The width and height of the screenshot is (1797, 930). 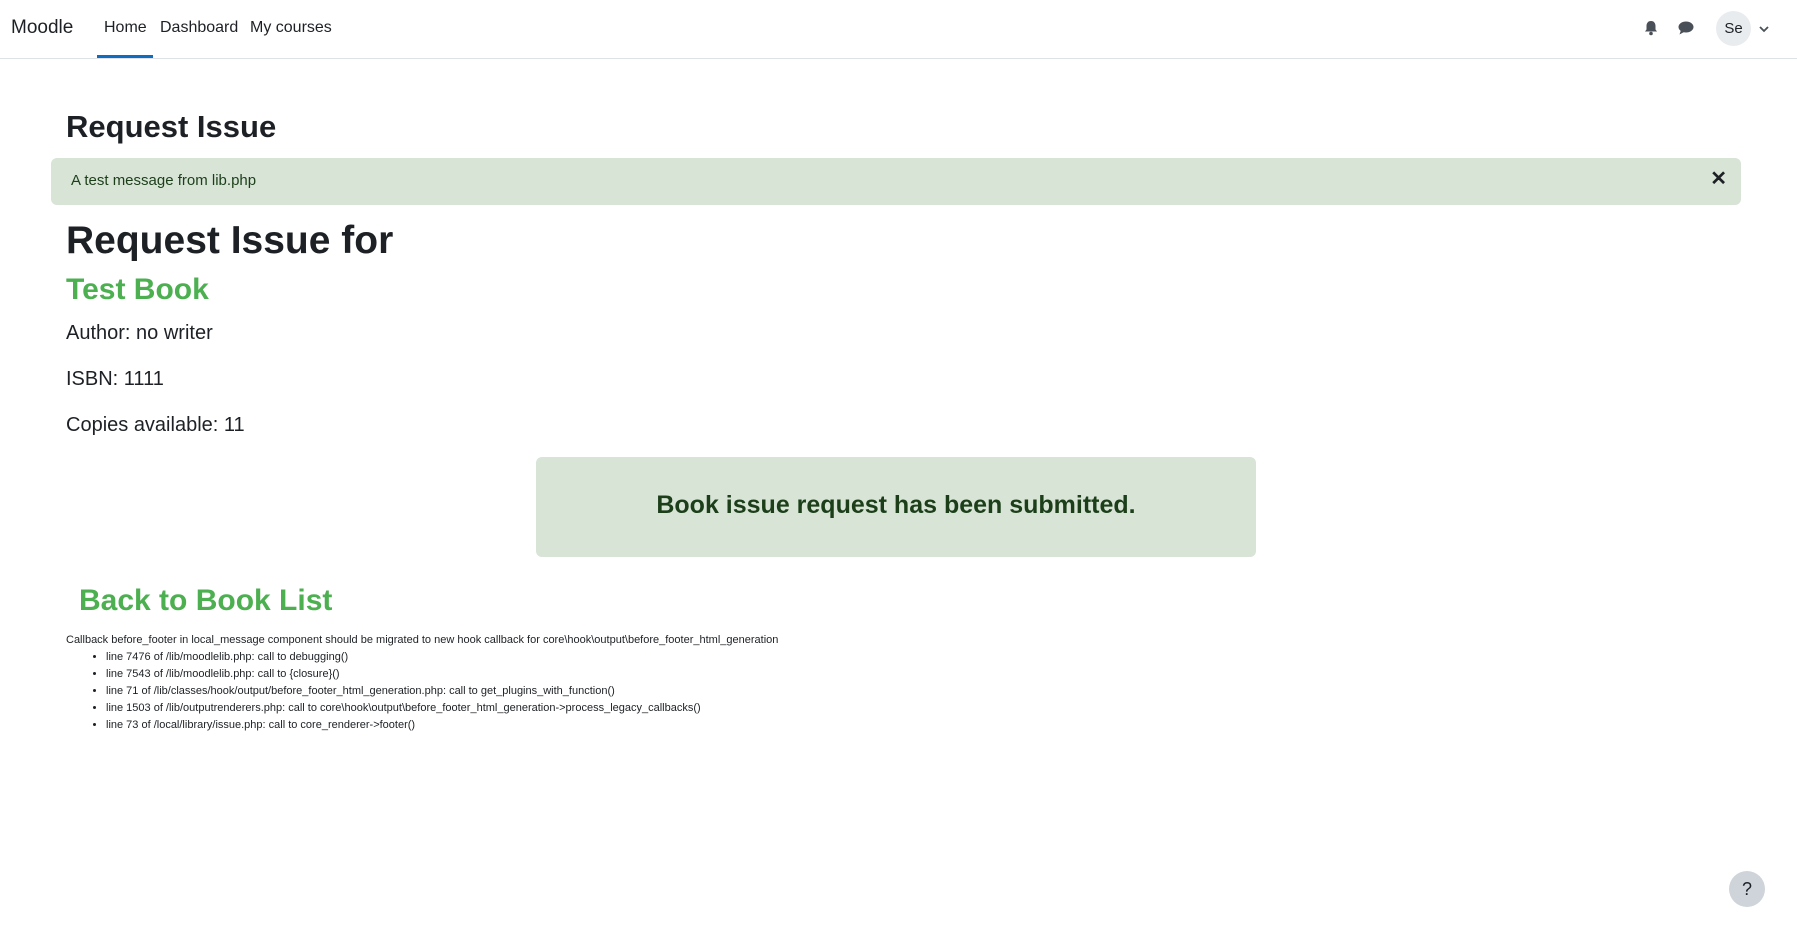 I want to click on book-author: Author: no writer, so click(x=139, y=333).